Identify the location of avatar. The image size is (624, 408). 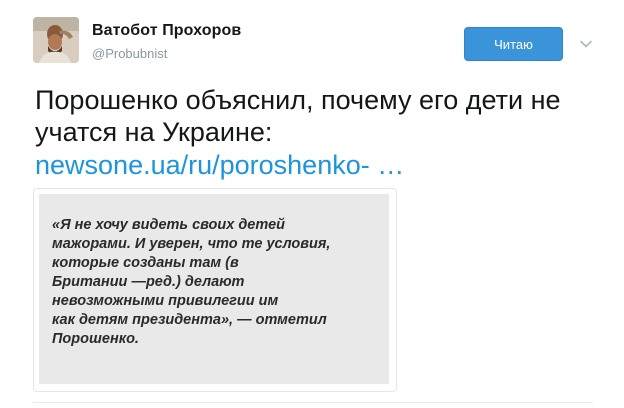
(56, 40).